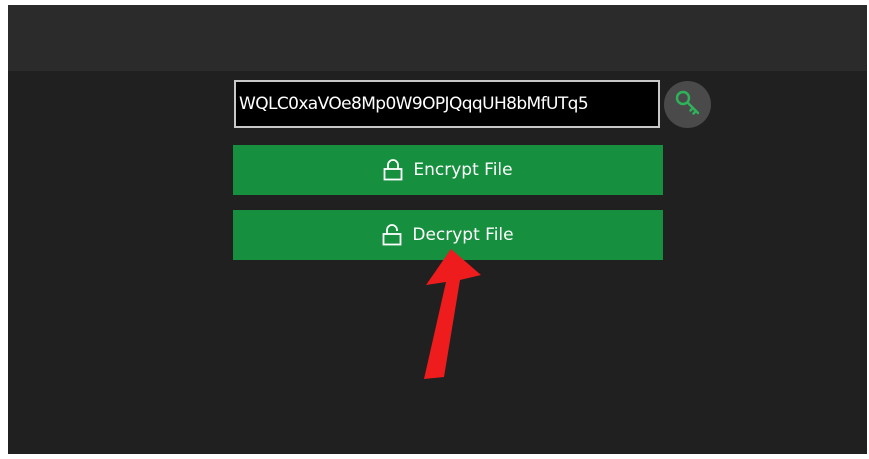  What do you see at coordinates (463, 235) in the screenshot?
I see `decrypt-file-label: Decrypt File` at bounding box center [463, 235].